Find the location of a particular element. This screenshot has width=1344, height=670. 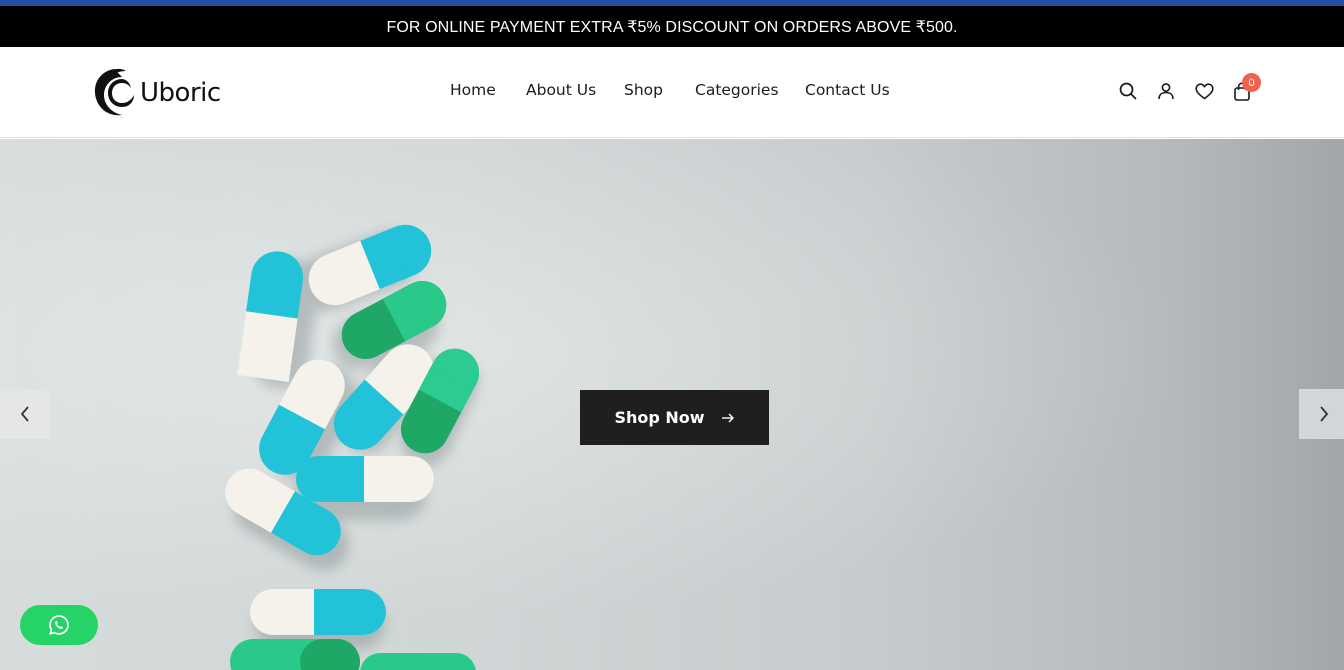

cart-count-badge: 0 is located at coordinates (1251, 82).